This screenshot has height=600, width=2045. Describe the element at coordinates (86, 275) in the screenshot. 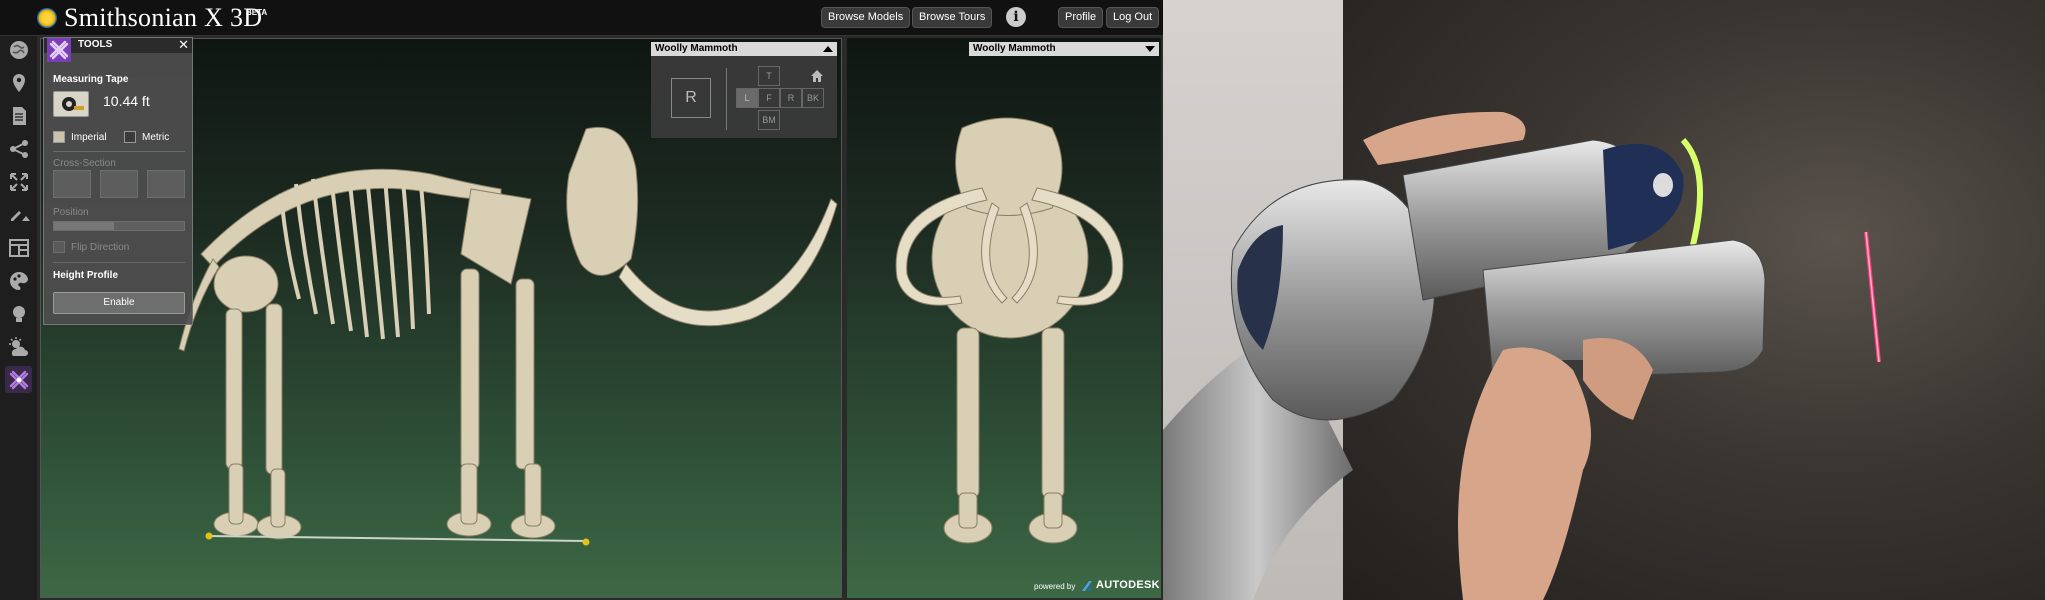

I see `height-profile-label: Height Profile` at that location.